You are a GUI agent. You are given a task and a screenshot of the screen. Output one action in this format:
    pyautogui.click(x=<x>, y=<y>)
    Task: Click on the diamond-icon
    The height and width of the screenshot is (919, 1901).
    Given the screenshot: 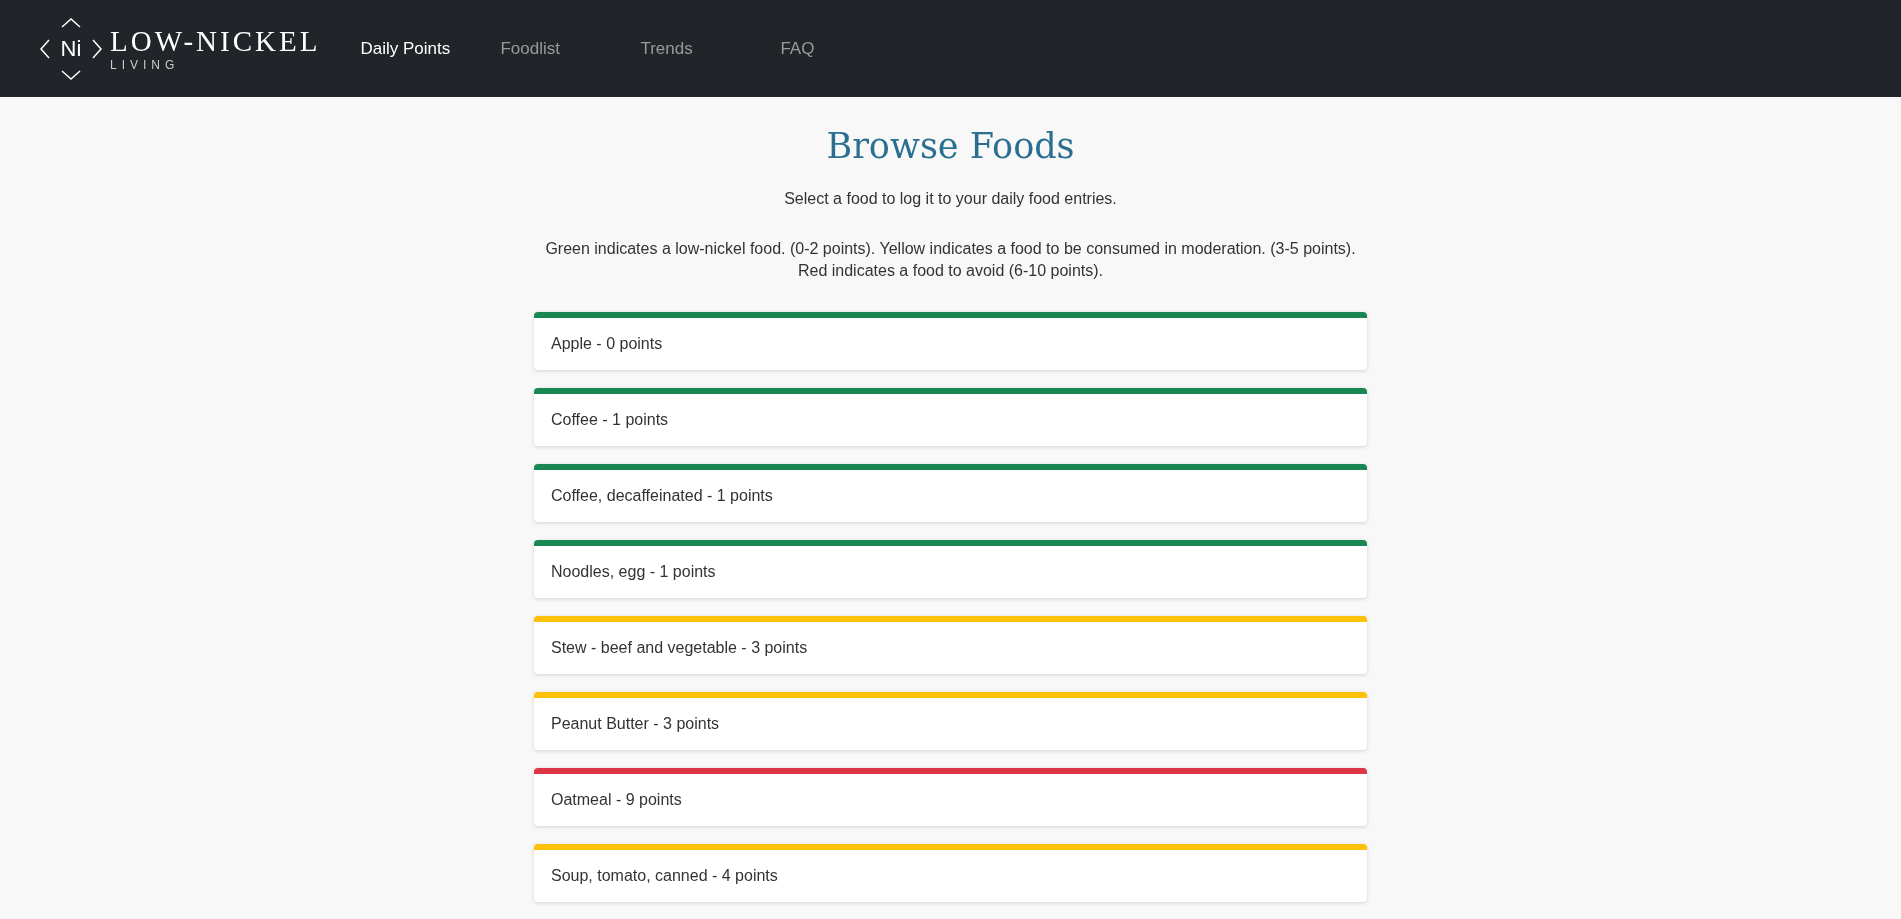 What is the action you would take?
    pyautogui.click(x=71, y=48)
    